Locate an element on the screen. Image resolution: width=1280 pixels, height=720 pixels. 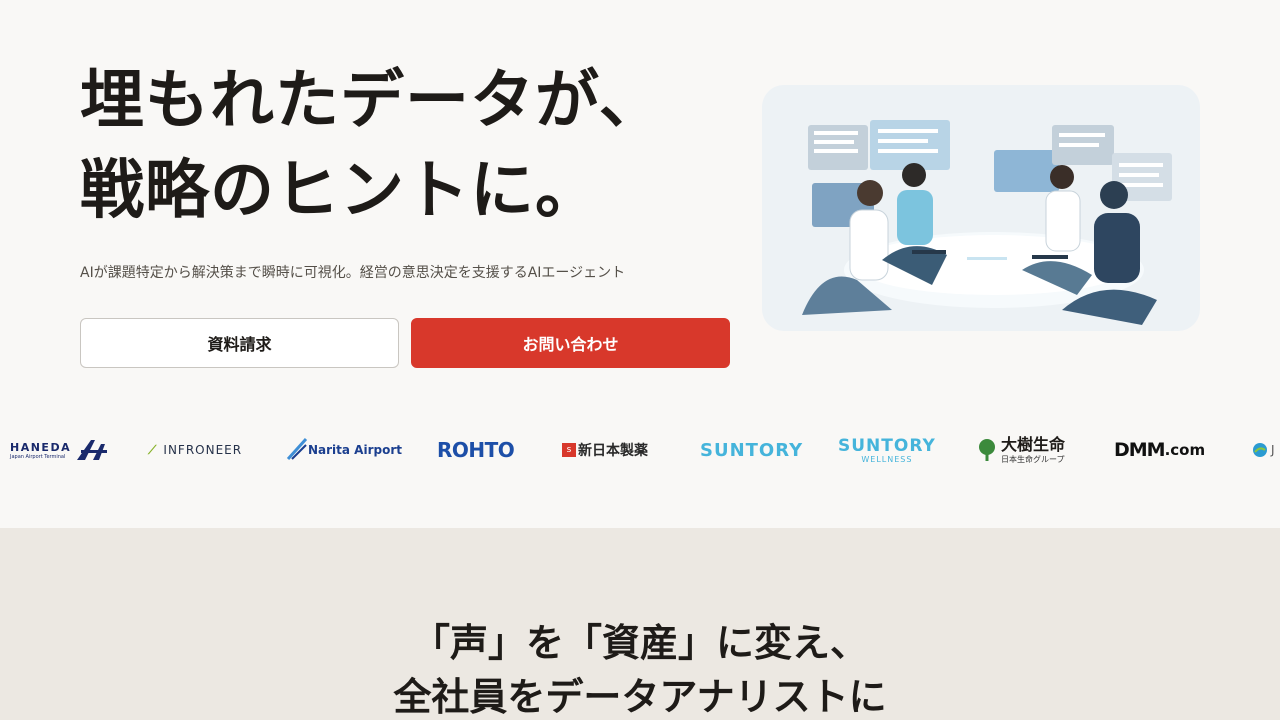
globe-icon is located at coordinates (1260, 450).